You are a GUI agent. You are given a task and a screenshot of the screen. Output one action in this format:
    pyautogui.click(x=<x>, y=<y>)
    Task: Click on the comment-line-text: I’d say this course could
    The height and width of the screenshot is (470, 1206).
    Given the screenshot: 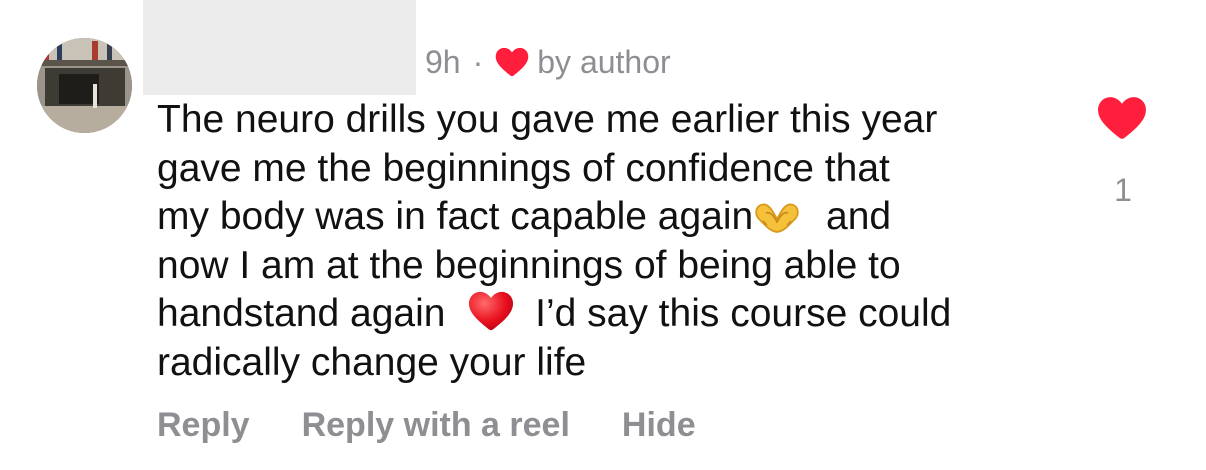 What is the action you would take?
    pyautogui.click(x=743, y=313)
    